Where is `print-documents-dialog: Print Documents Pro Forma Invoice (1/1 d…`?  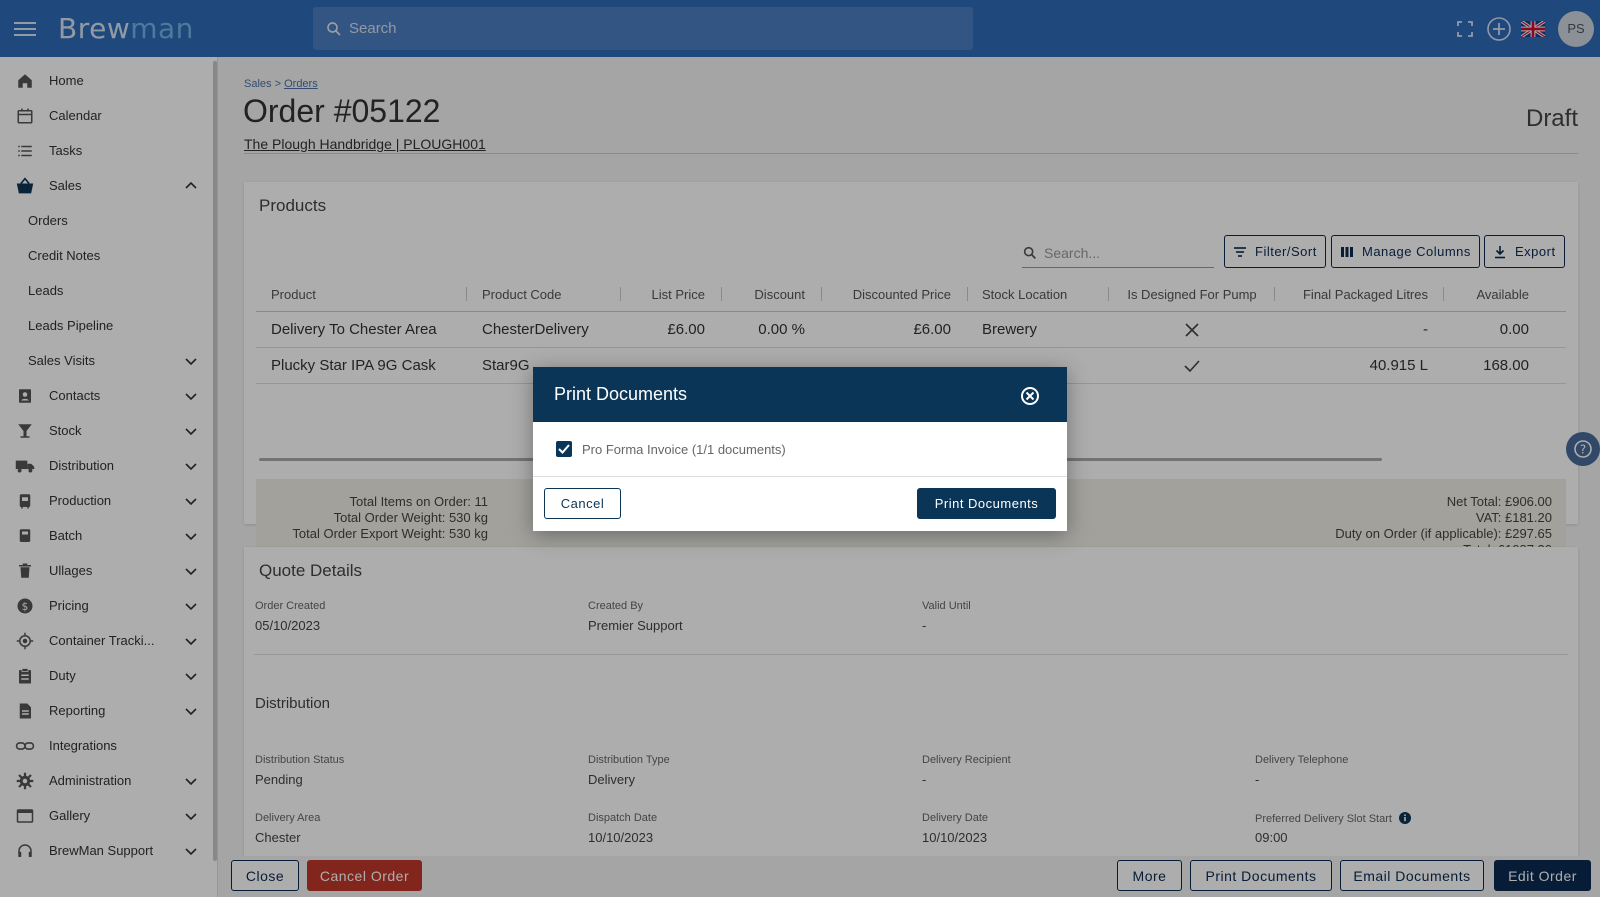 print-documents-dialog: Print Documents Pro Forma Invoice (1/1 d… is located at coordinates (800, 449).